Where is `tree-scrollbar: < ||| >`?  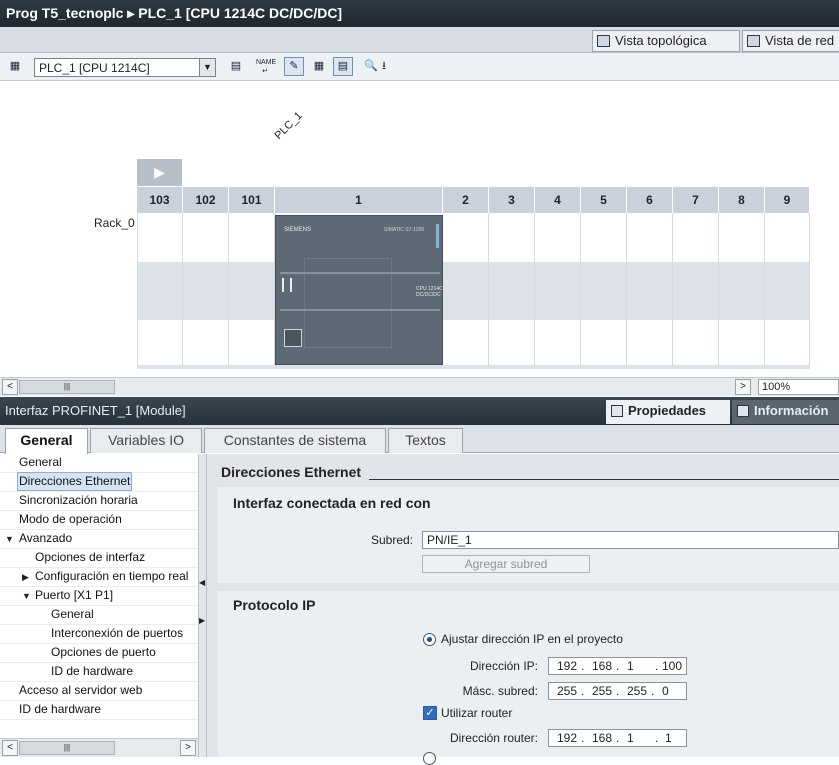 tree-scrollbar: < ||| > is located at coordinates (99, 747).